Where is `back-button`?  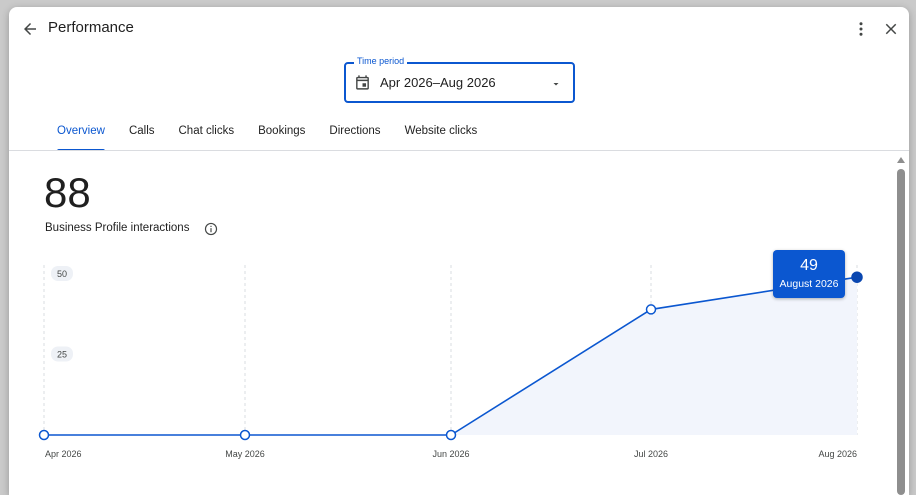 back-button is located at coordinates (30, 29).